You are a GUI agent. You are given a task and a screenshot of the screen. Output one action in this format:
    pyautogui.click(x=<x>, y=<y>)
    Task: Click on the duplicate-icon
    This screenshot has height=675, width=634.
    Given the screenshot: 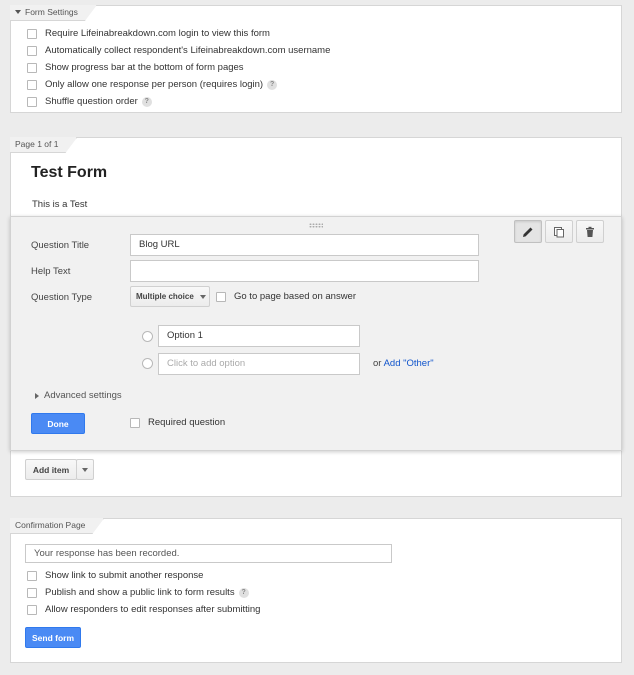 What is the action you would take?
    pyautogui.click(x=559, y=231)
    